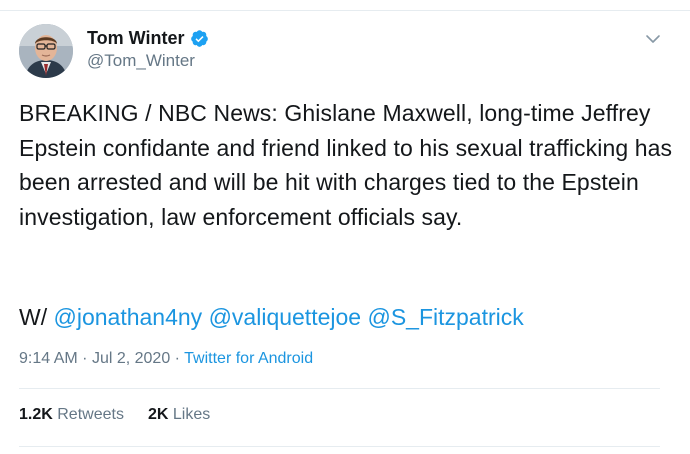 Image resolution: width=690 pixels, height=454 pixels. What do you see at coordinates (33, 317) in the screenshot?
I see `mentions-prefix: W/` at bounding box center [33, 317].